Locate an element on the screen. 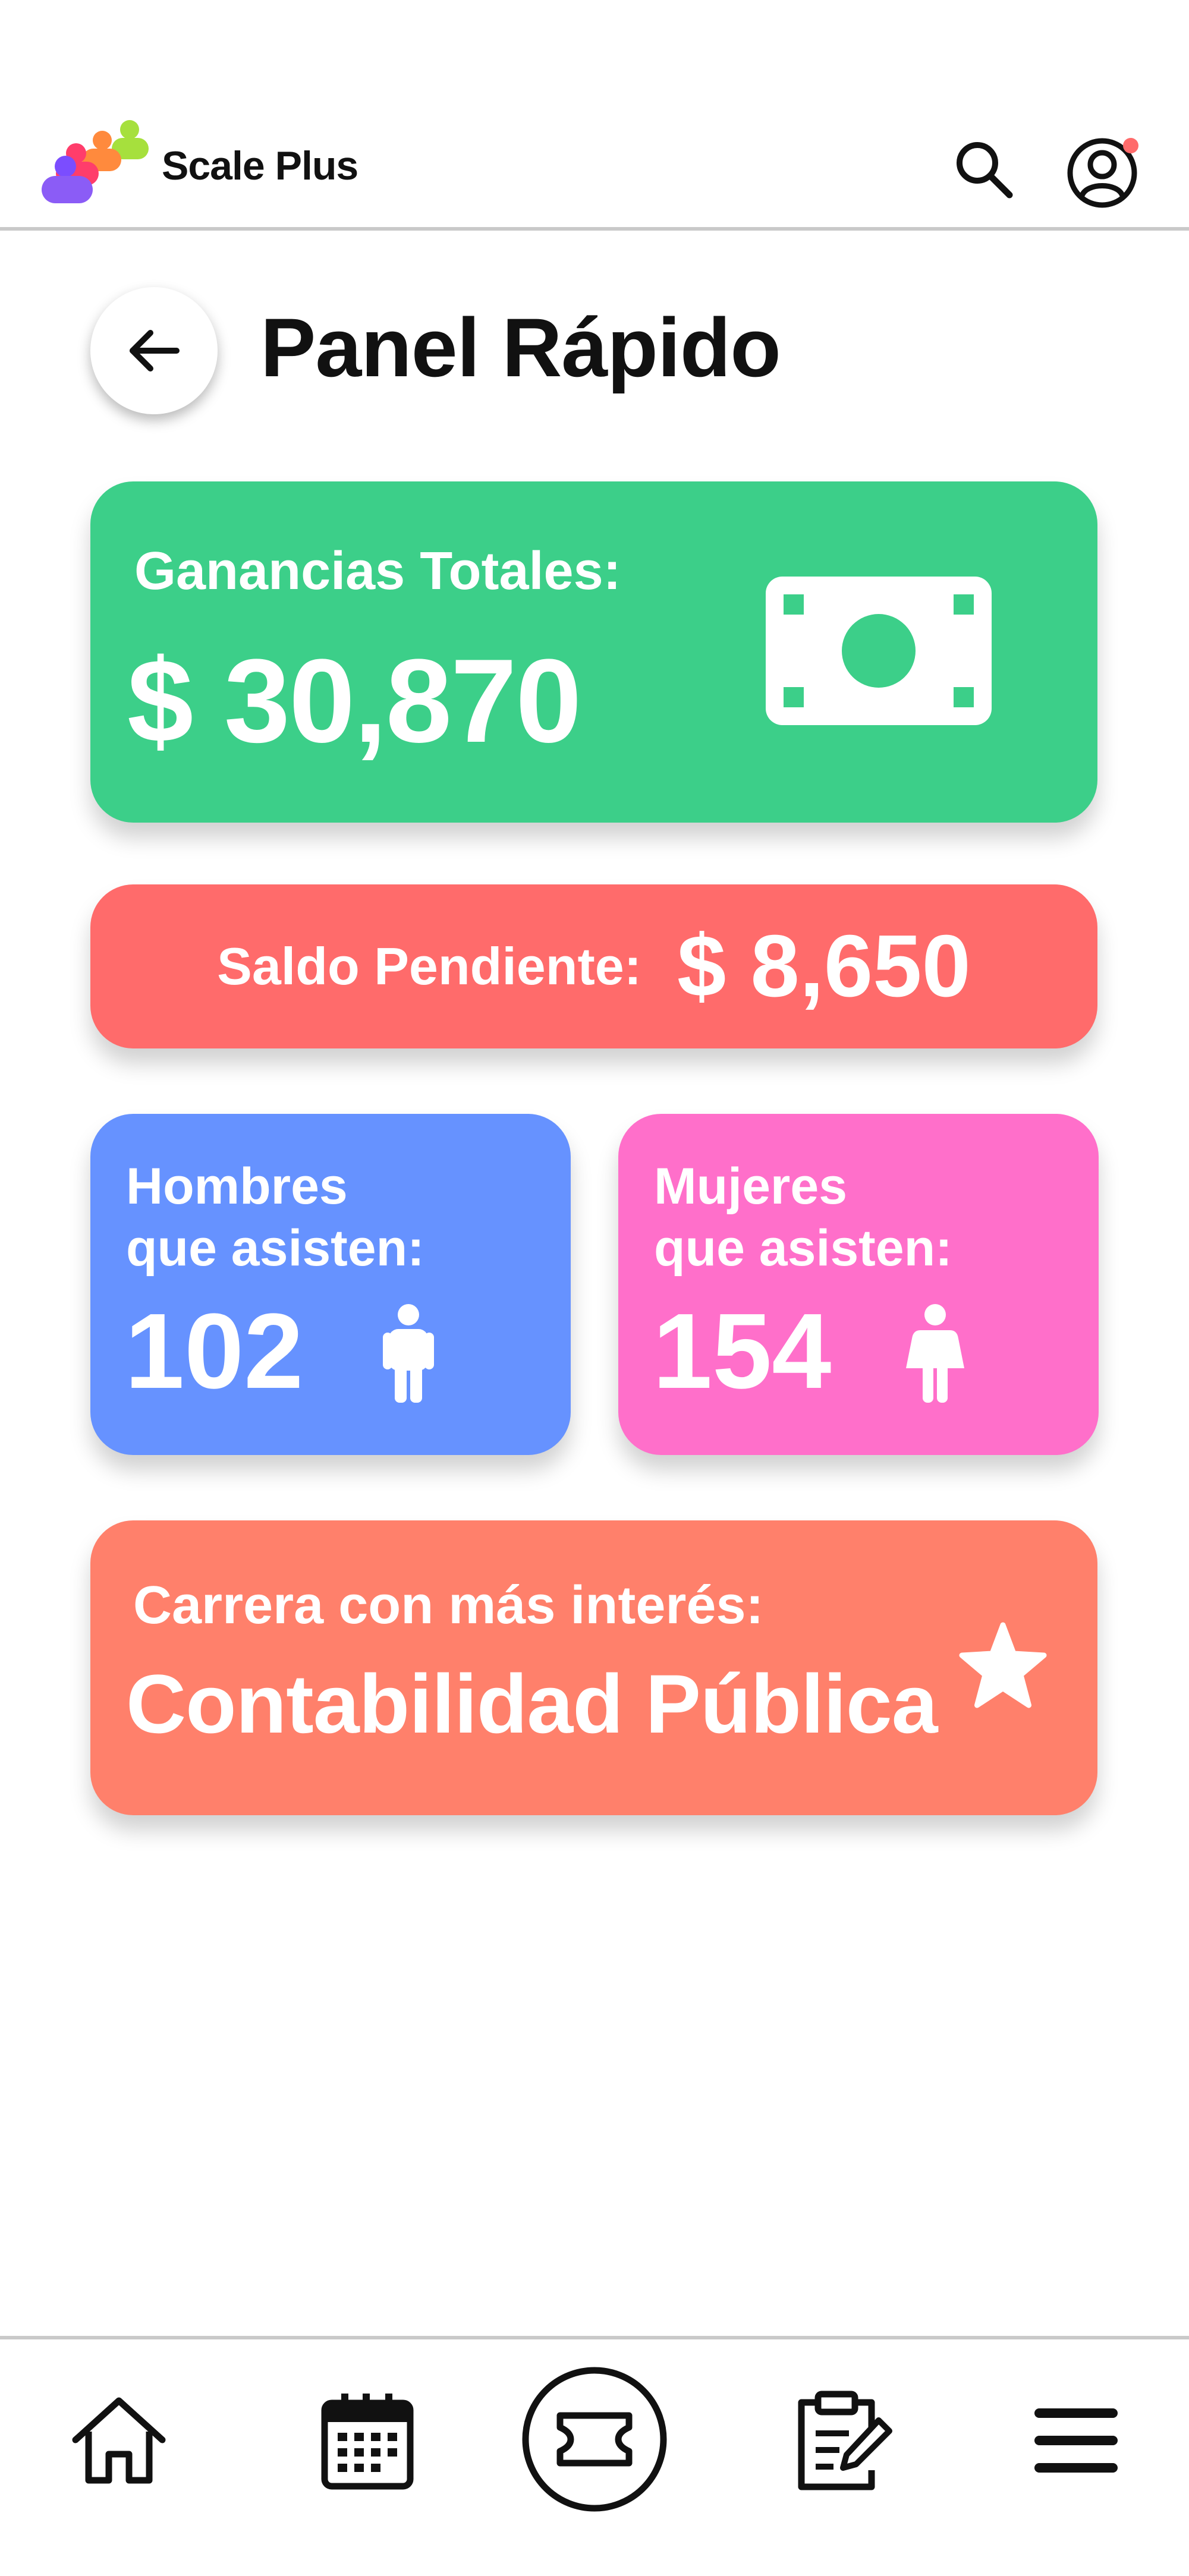  balance-label: Saldo Pendiente: is located at coordinates (429, 967).